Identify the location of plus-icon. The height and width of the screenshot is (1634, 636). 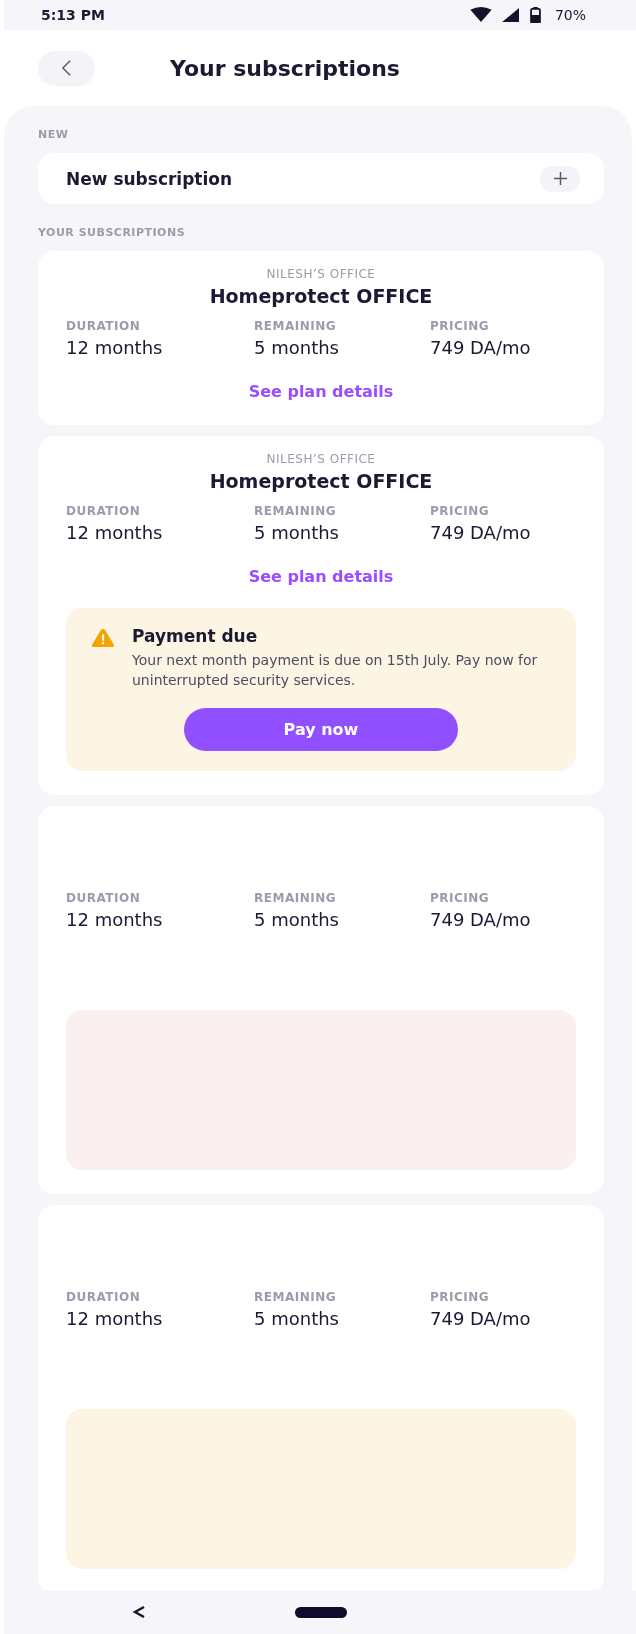
(560, 178).